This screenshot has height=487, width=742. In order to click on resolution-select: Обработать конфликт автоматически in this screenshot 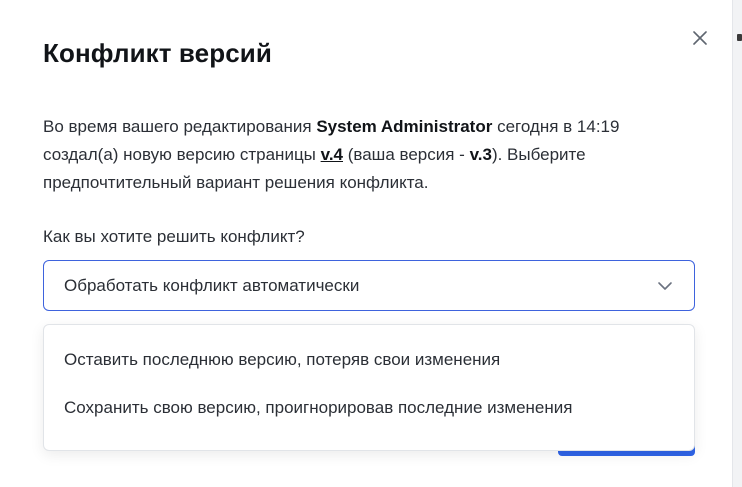, I will do `click(369, 285)`.